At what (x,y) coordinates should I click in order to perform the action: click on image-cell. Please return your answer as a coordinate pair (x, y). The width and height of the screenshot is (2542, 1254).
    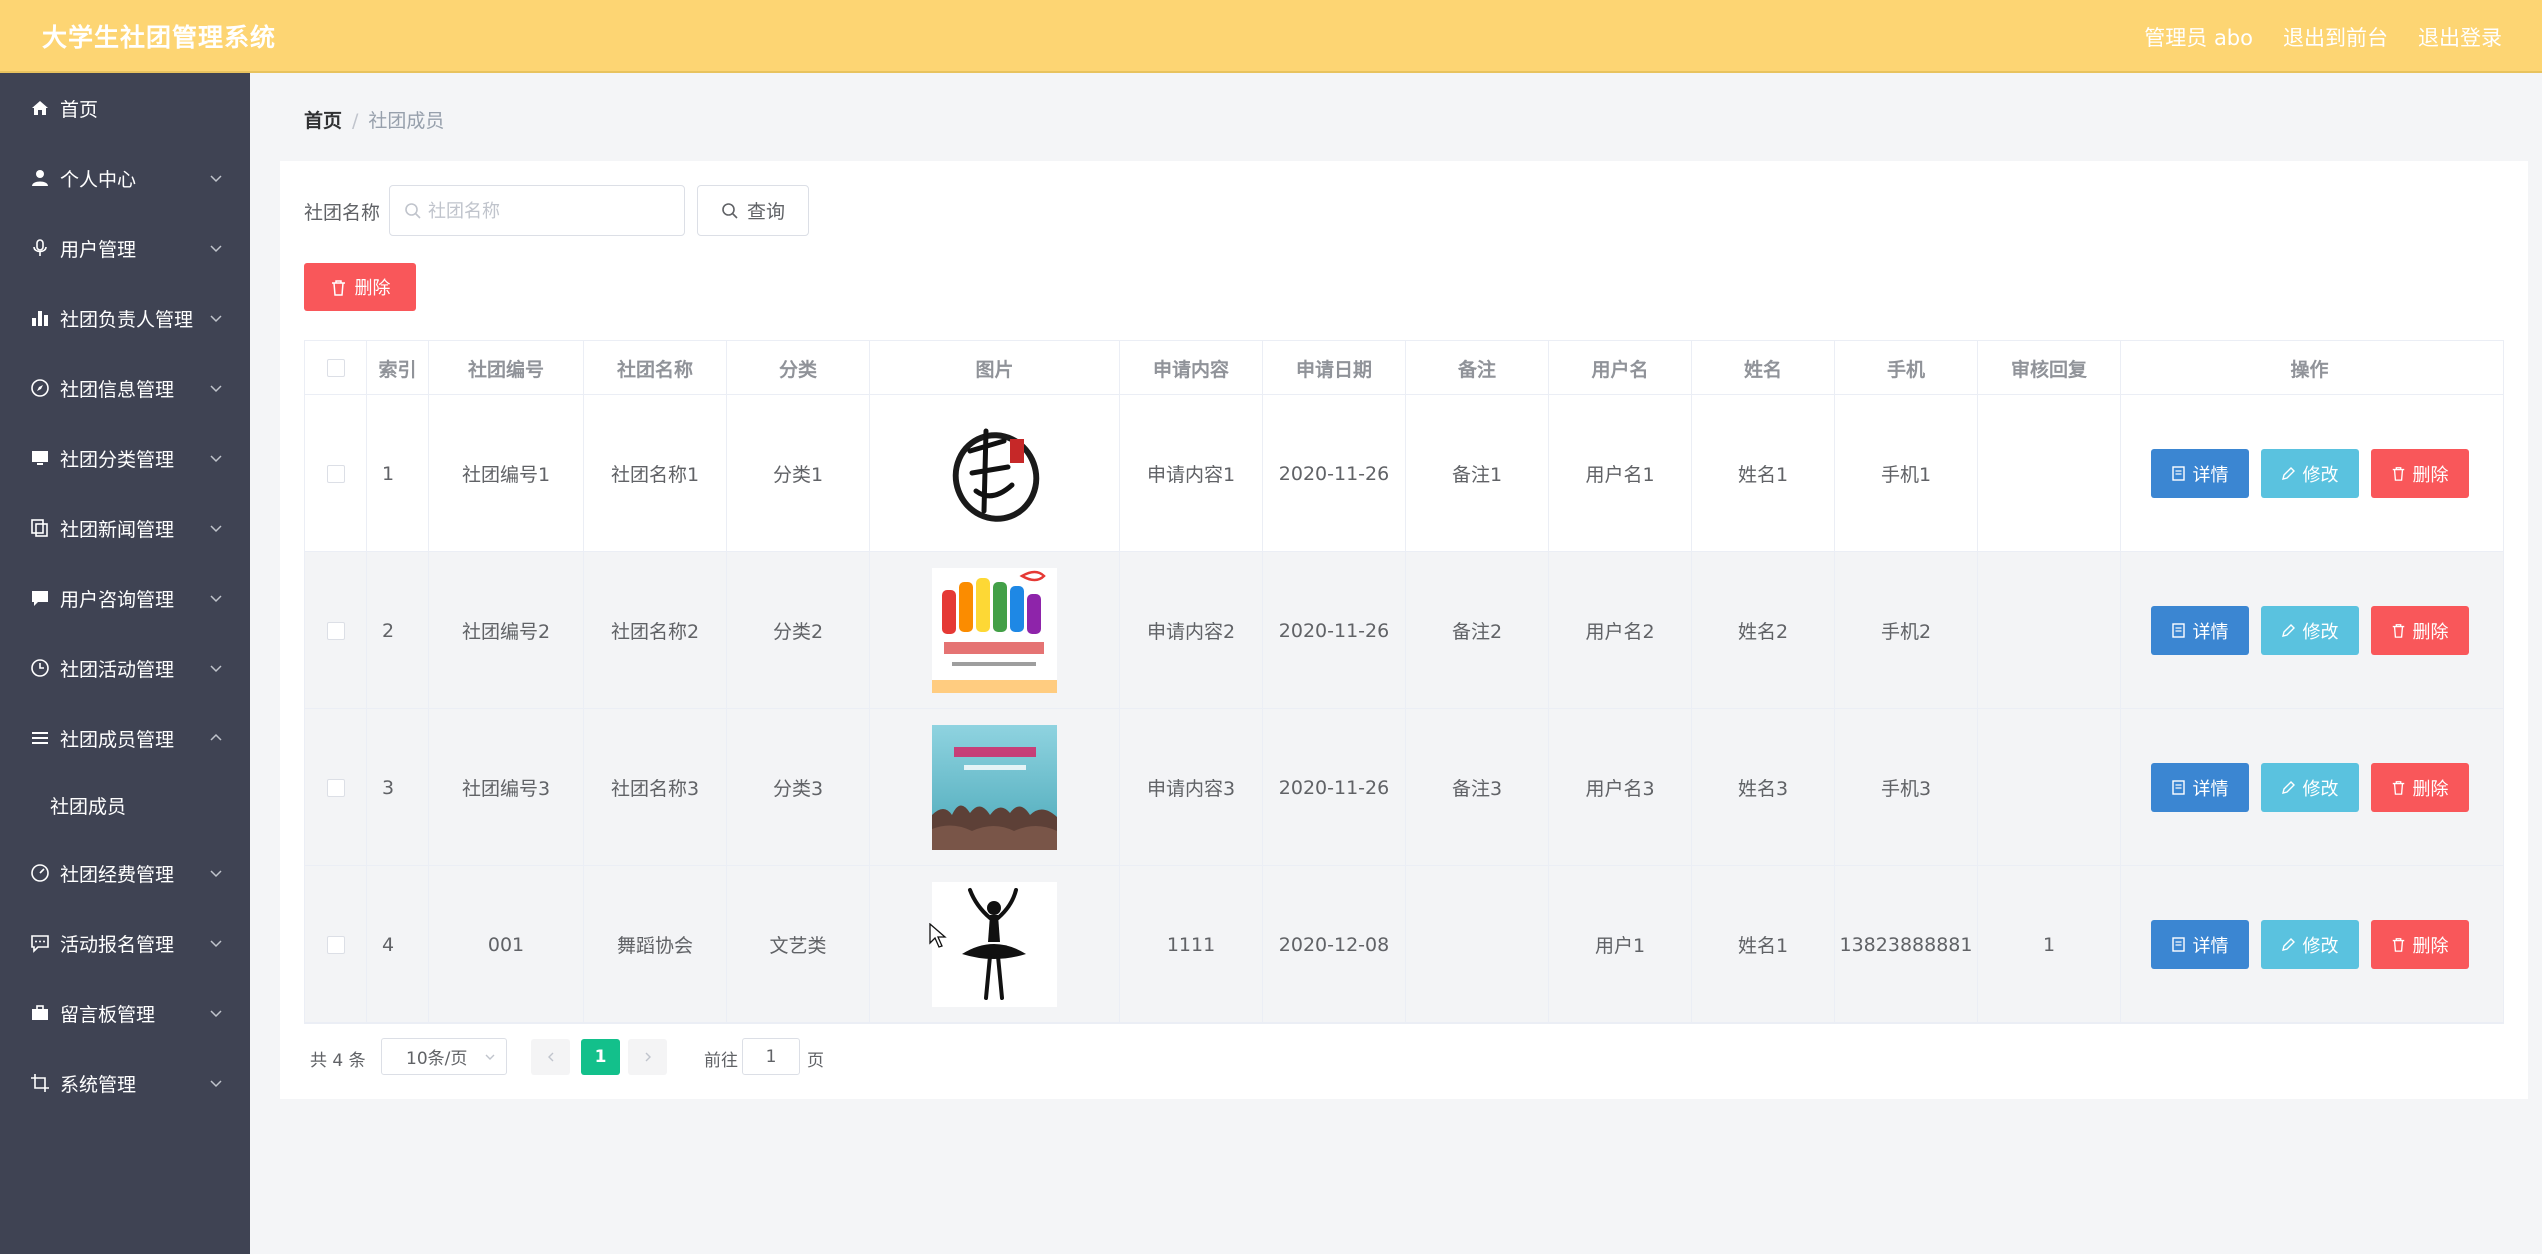
    Looking at the image, I should click on (995, 630).